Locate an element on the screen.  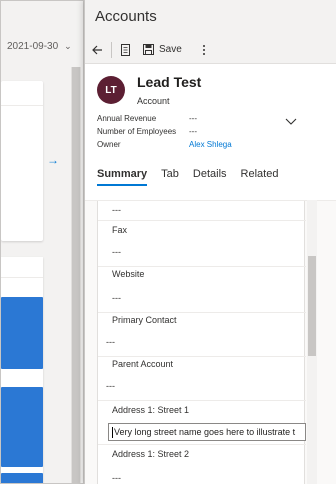
tab-tab: Tab is located at coordinates (170, 177).